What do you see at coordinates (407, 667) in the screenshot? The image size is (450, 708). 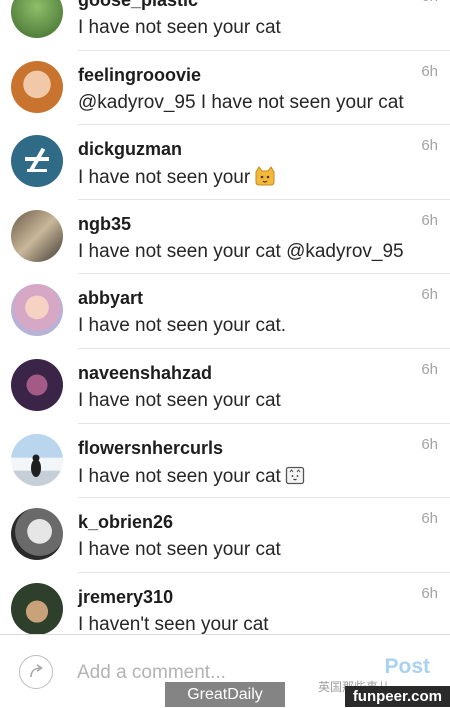 I see `post-button: Post` at bounding box center [407, 667].